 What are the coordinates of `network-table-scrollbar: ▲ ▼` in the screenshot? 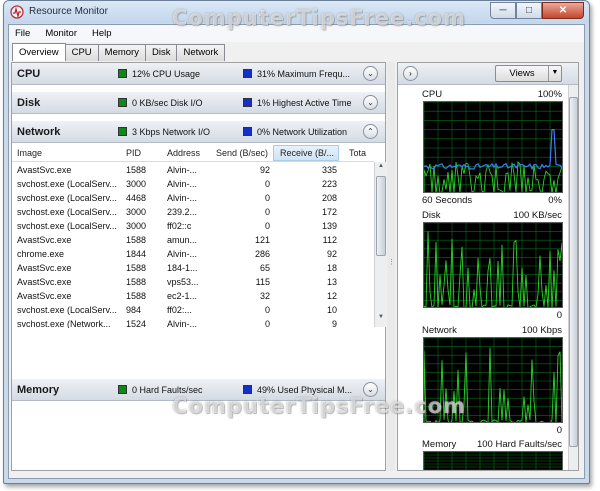 It's located at (380, 244).